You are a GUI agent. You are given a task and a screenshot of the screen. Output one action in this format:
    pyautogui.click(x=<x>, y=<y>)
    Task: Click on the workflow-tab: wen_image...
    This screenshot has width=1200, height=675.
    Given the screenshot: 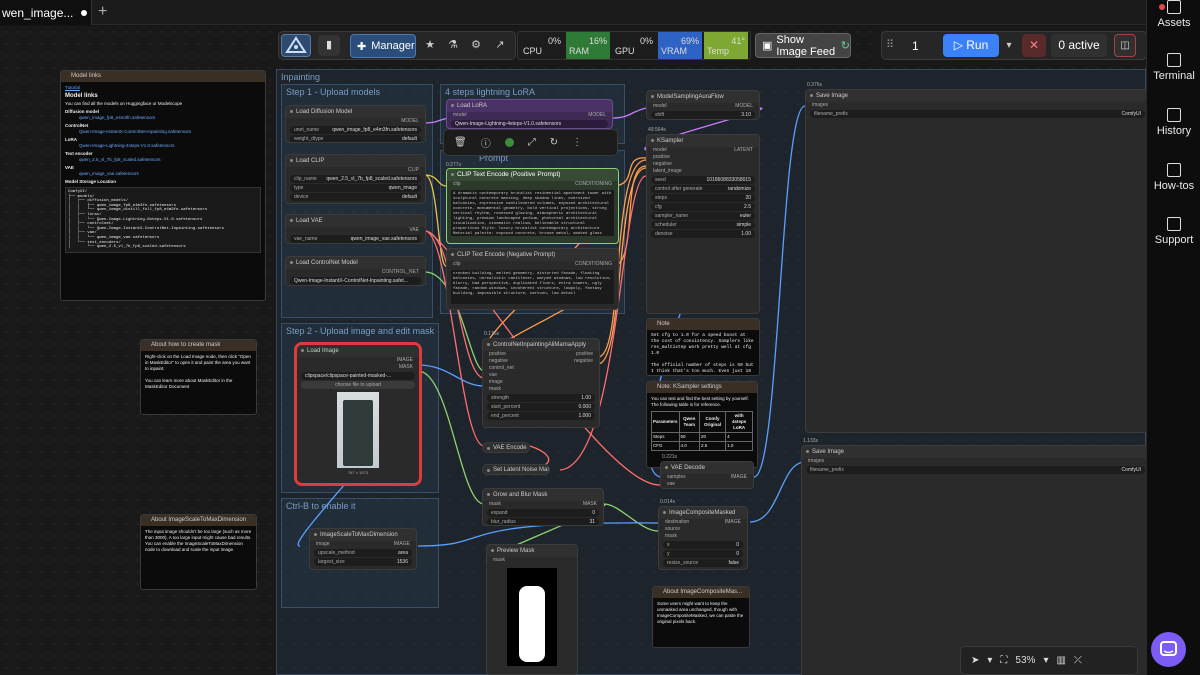 What is the action you would take?
    pyautogui.click(x=46, y=12)
    